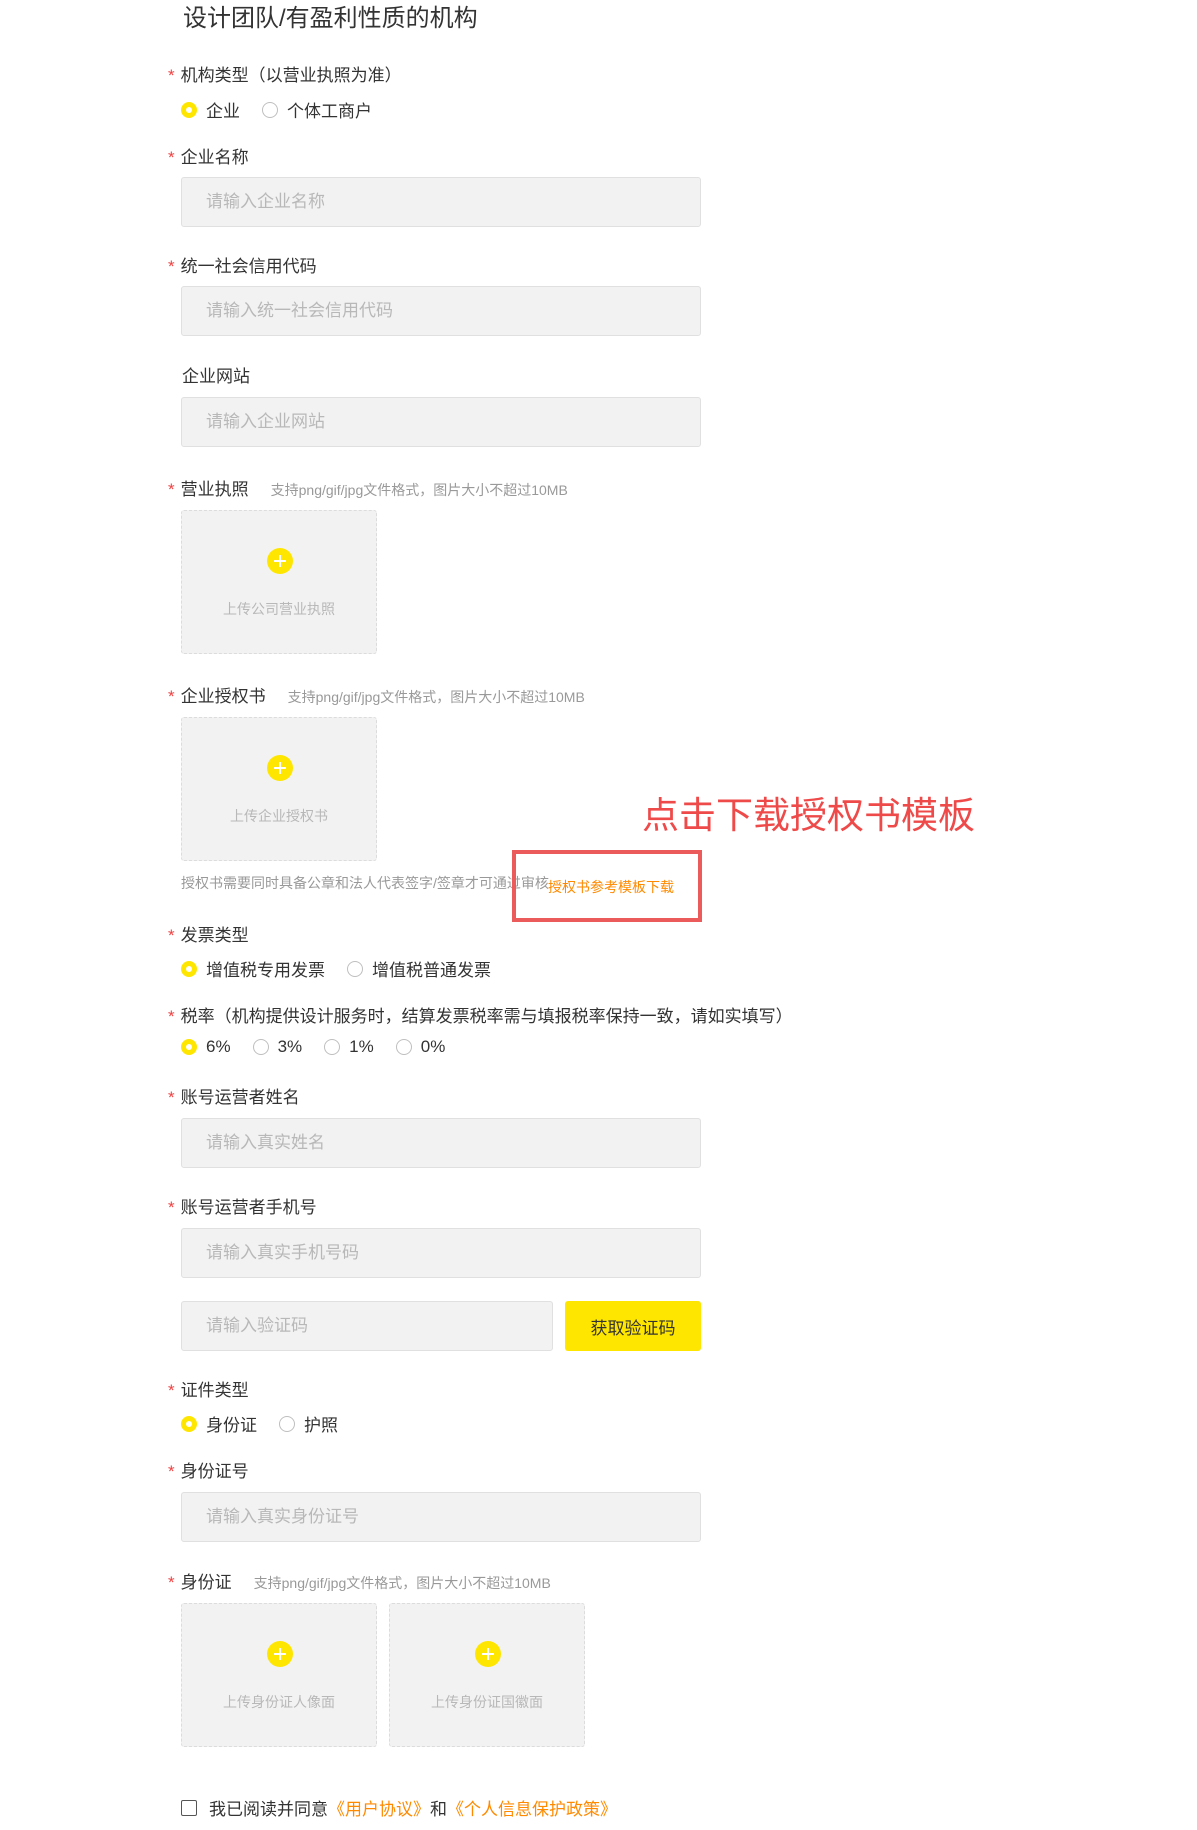 The height and width of the screenshot is (1830, 1197). I want to click on org-type-label-text: 机构类型（以营业执照为准）, so click(291, 75).